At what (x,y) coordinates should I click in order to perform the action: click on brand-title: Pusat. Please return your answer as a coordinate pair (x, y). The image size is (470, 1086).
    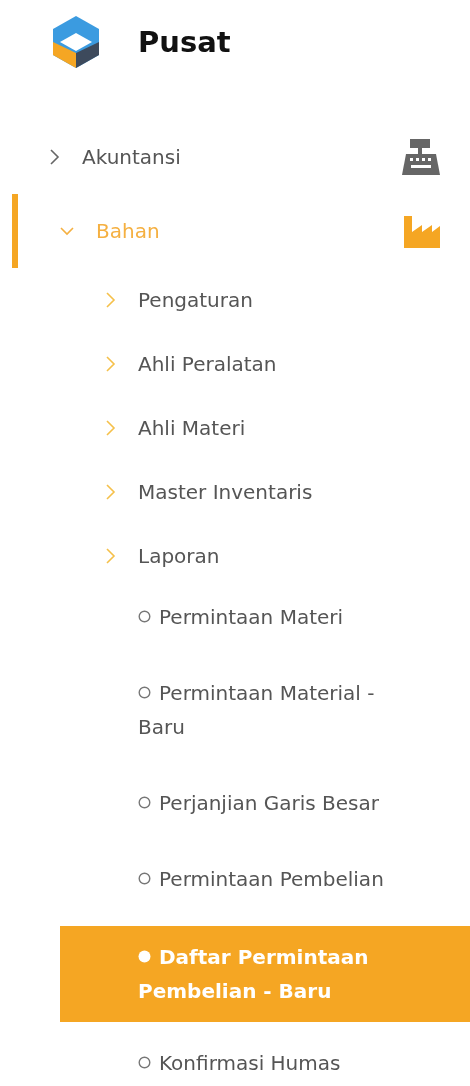
    Looking at the image, I should click on (184, 42).